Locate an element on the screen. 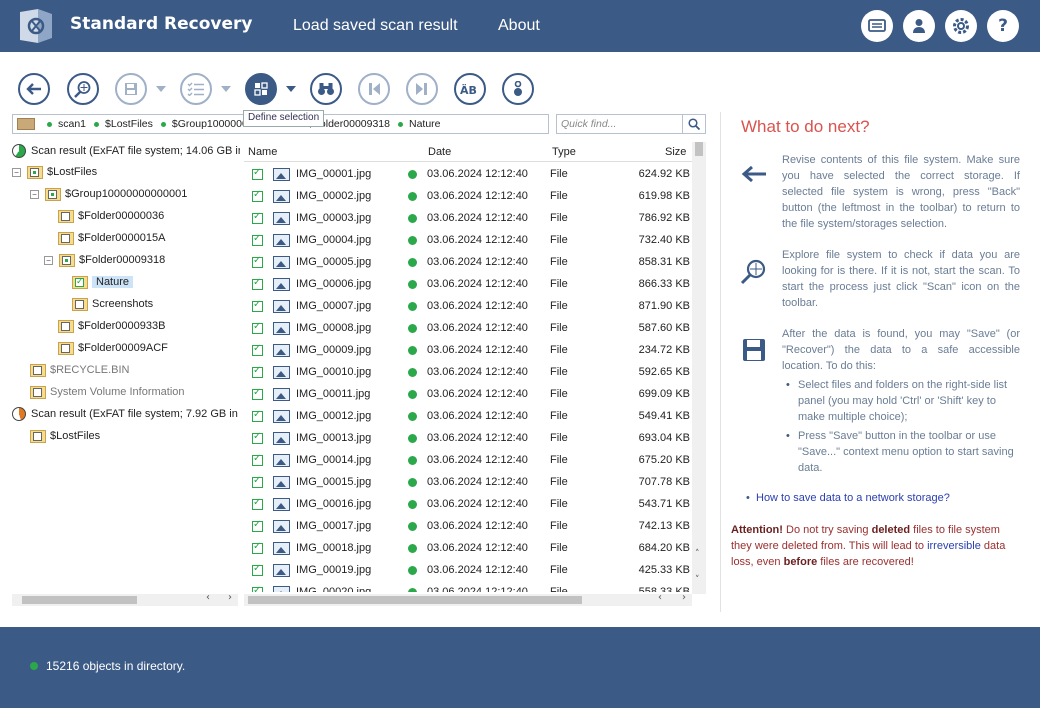  search-icon is located at coordinates (694, 124).